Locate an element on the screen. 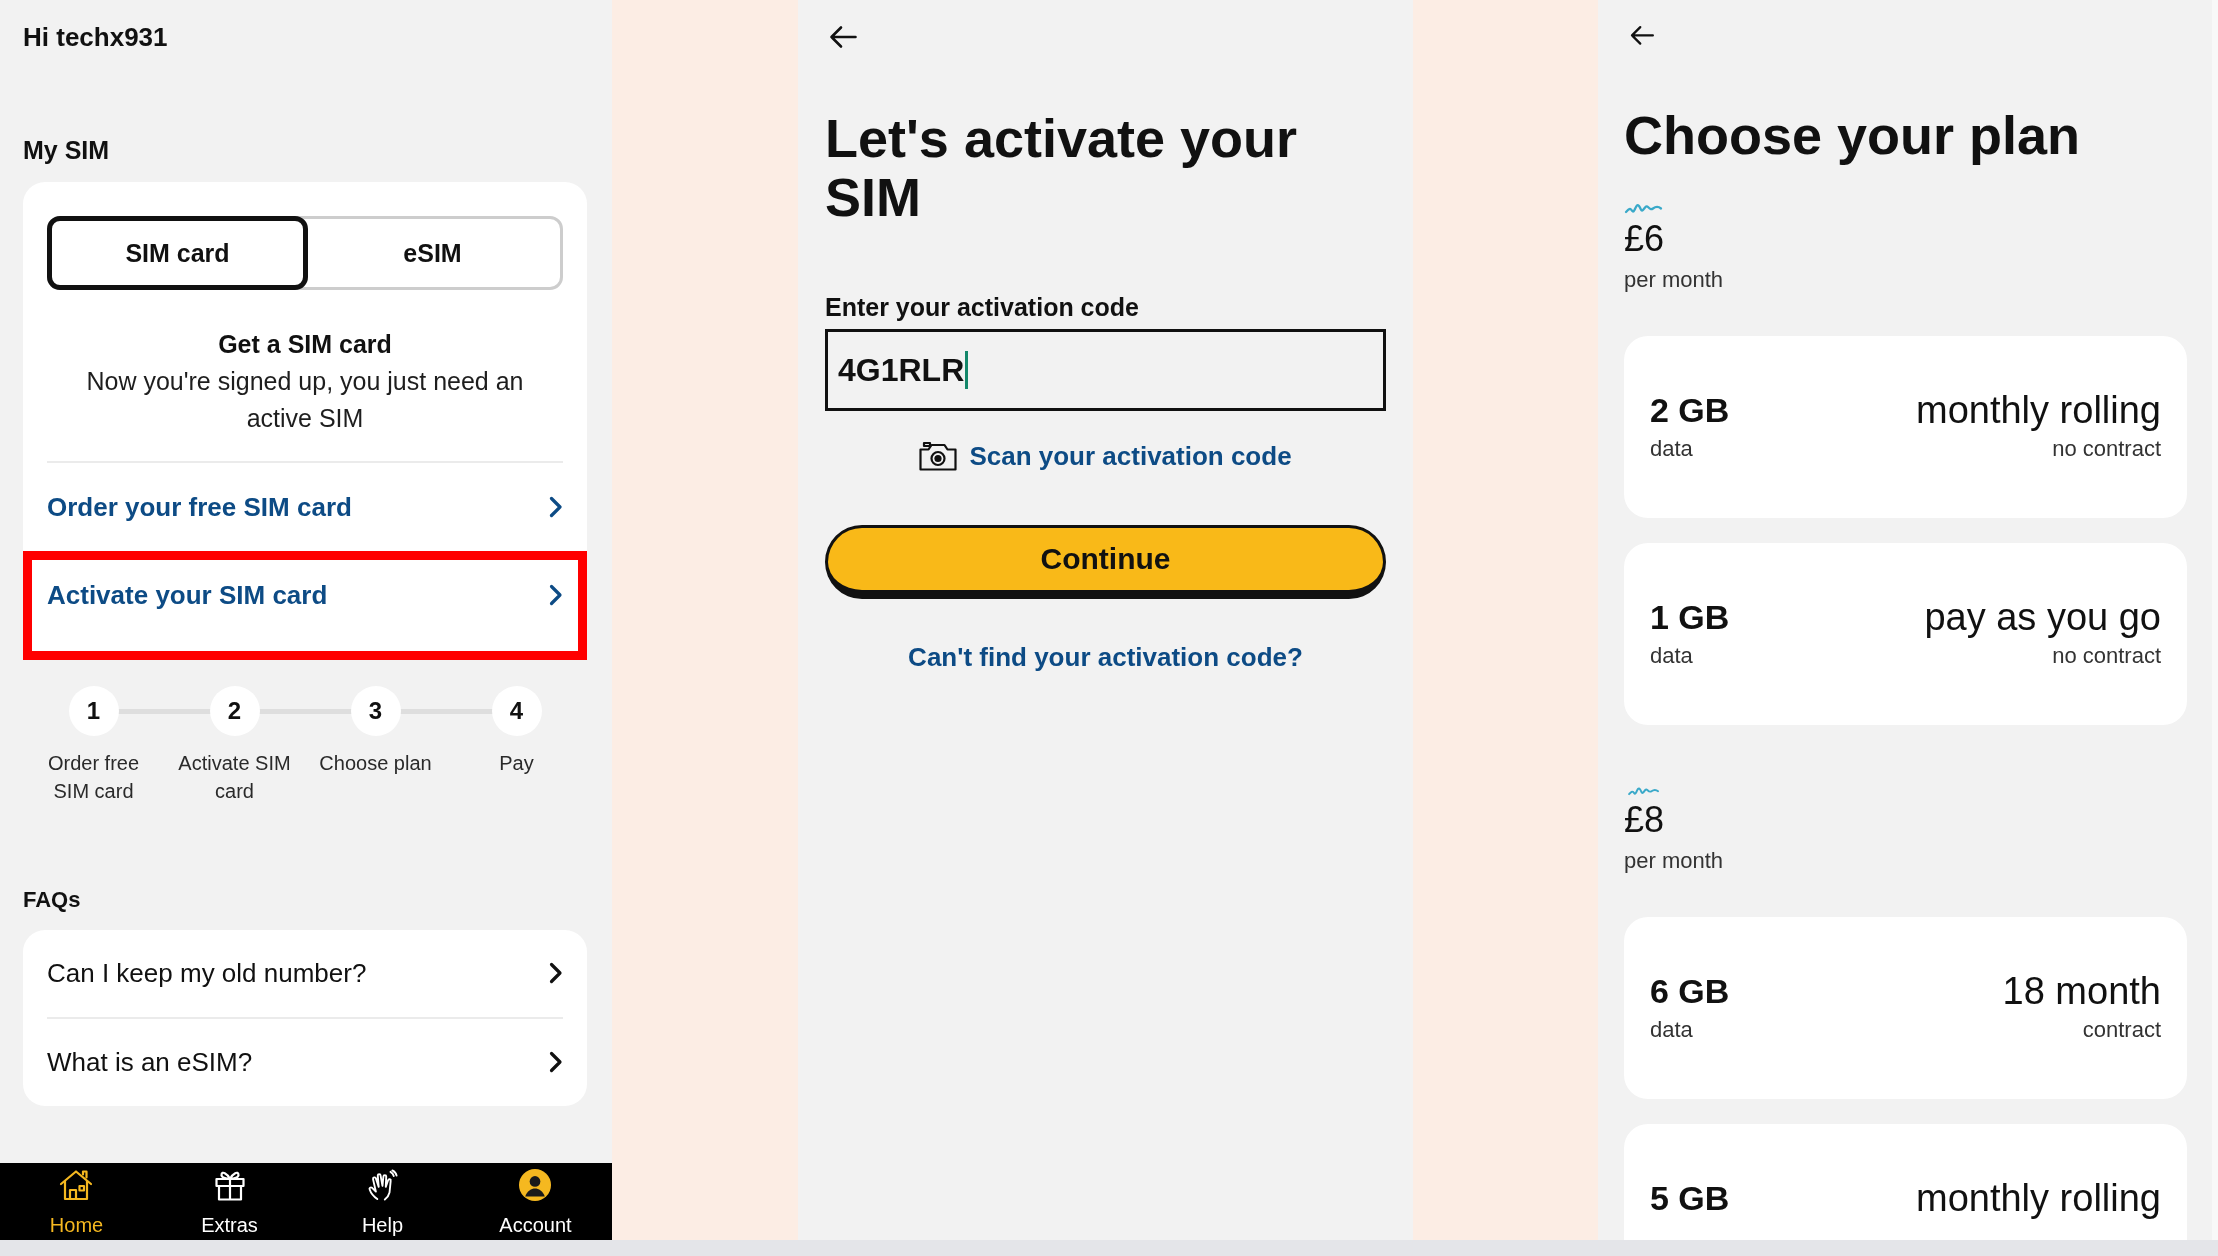 The height and width of the screenshot is (1256, 2218). home-icon is located at coordinates (76, 1185).